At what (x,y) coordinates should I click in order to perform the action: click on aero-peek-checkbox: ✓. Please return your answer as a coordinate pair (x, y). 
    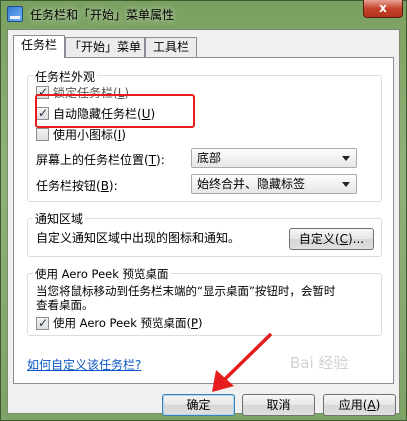
    Looking at the image, I should click on (42, 323).